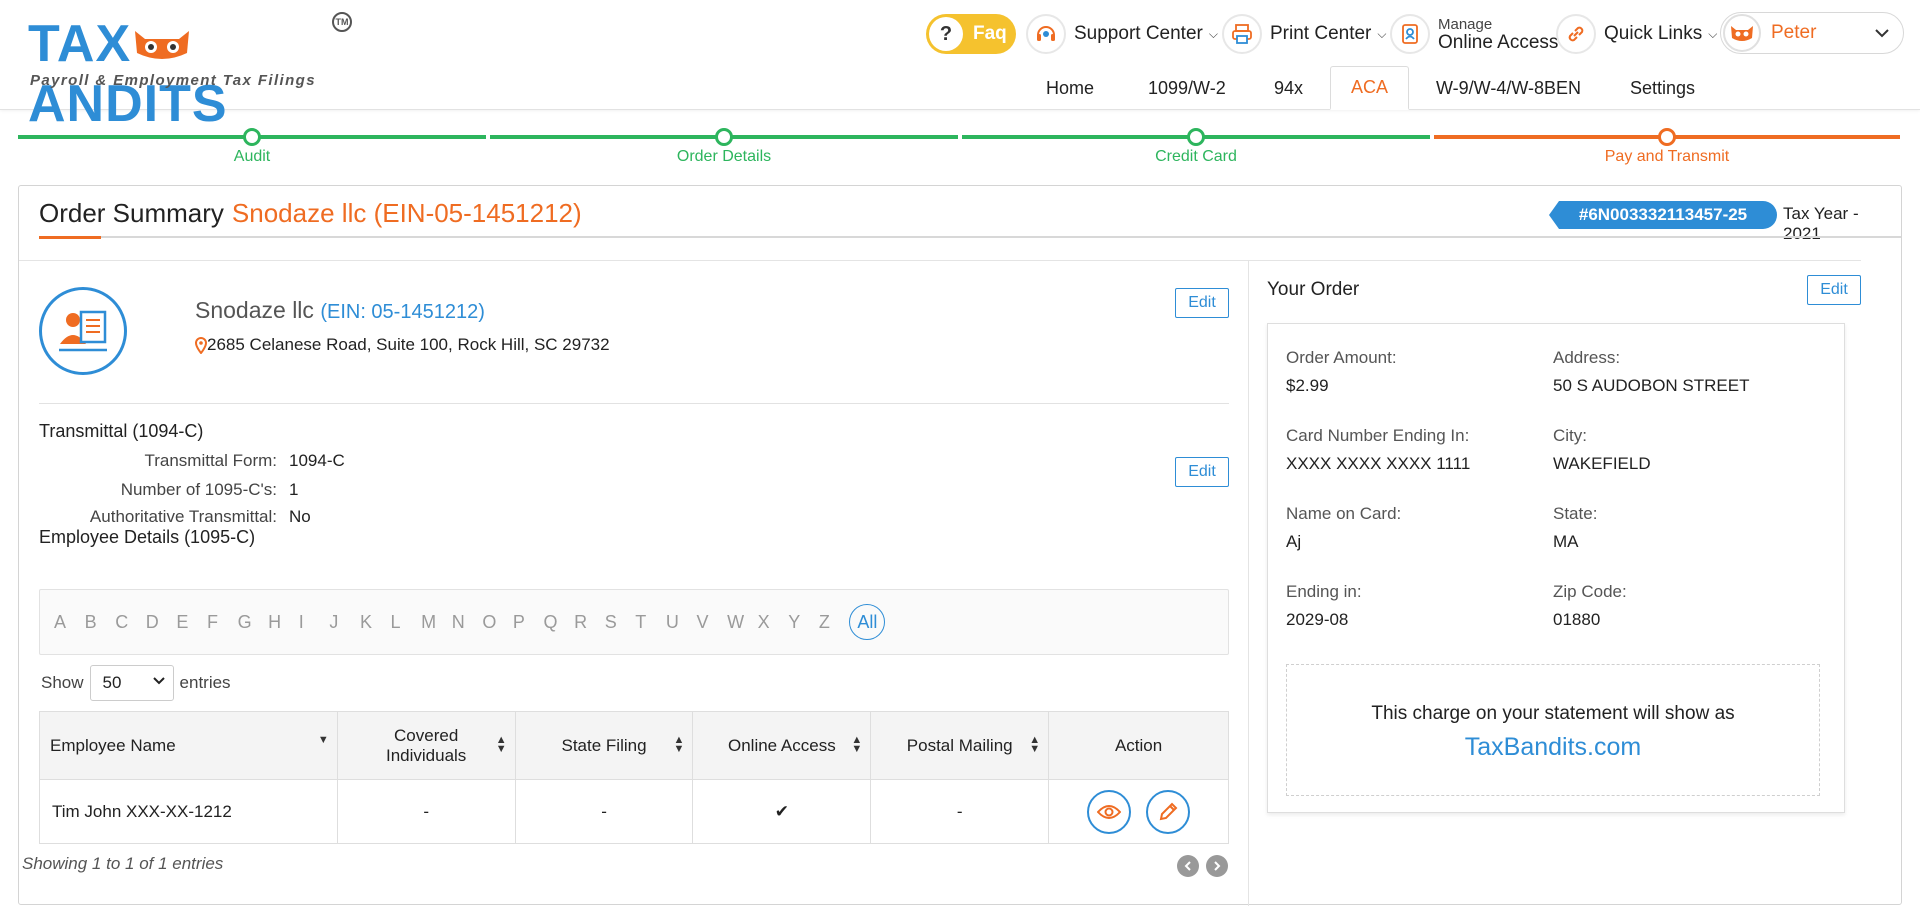 This screenshot has height=906, width=1920. What do you see at coordinates (1046, 34) in the screenshot?
I see `headset-icon` at bounding box center [1046, 34].